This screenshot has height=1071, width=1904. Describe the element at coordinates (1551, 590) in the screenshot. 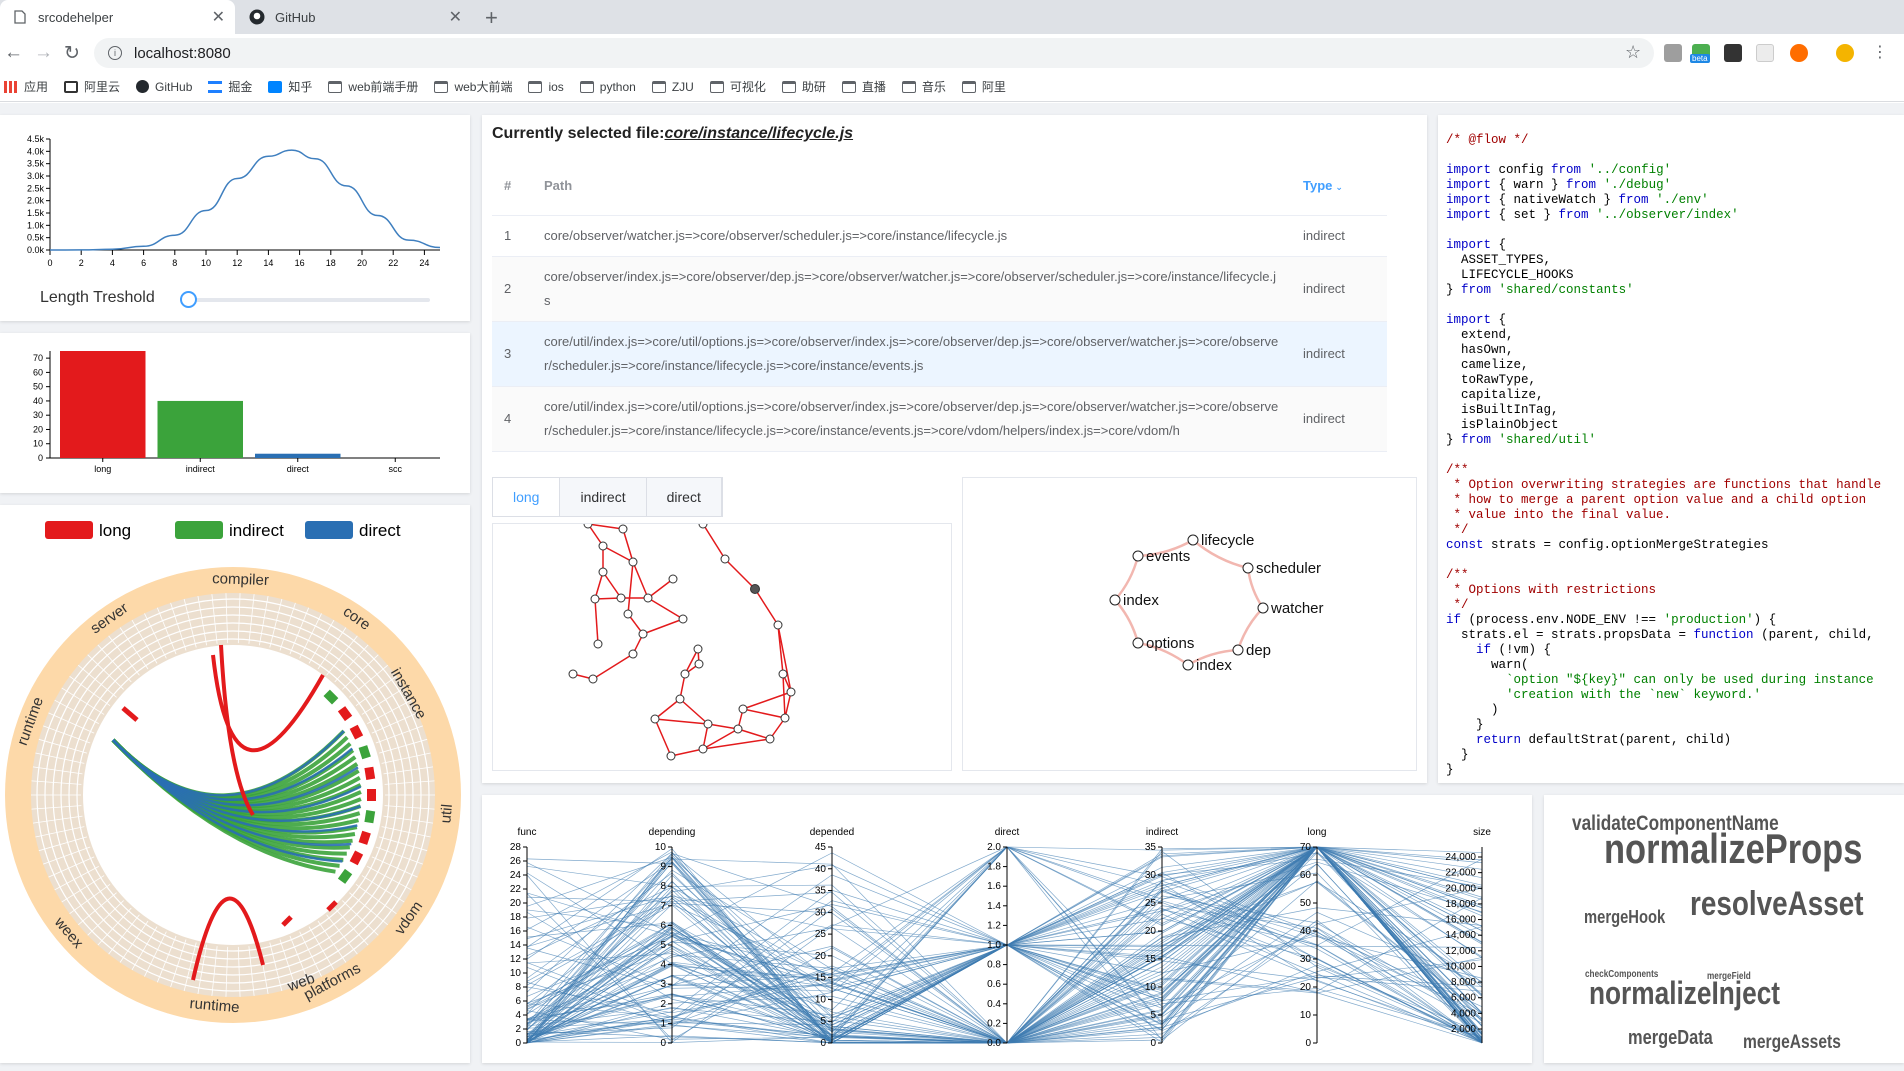

I see `code-token: * Options with restrictions` at that location.